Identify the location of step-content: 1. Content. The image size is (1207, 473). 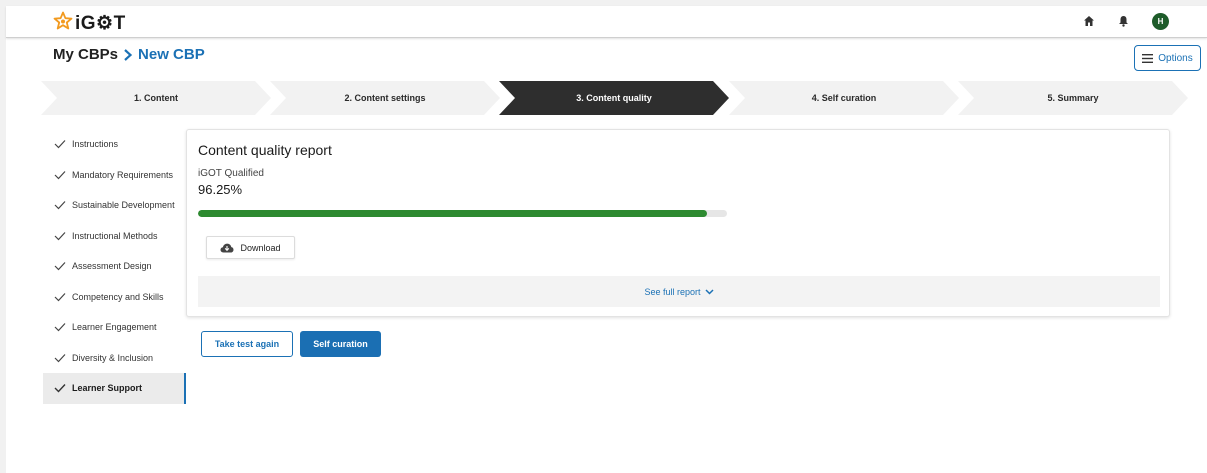
(156, 98).